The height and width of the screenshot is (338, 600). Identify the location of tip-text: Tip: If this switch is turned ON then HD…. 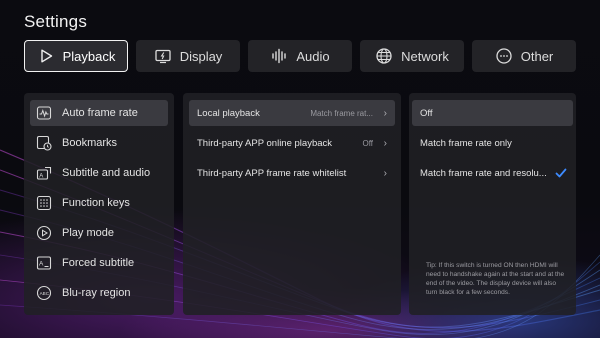
(495, 279).